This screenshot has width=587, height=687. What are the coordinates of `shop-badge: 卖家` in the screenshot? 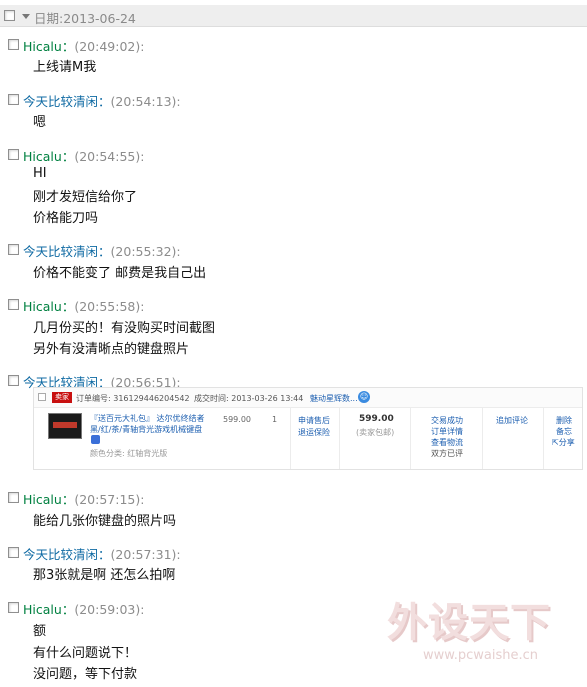 It's located at (62, 397).